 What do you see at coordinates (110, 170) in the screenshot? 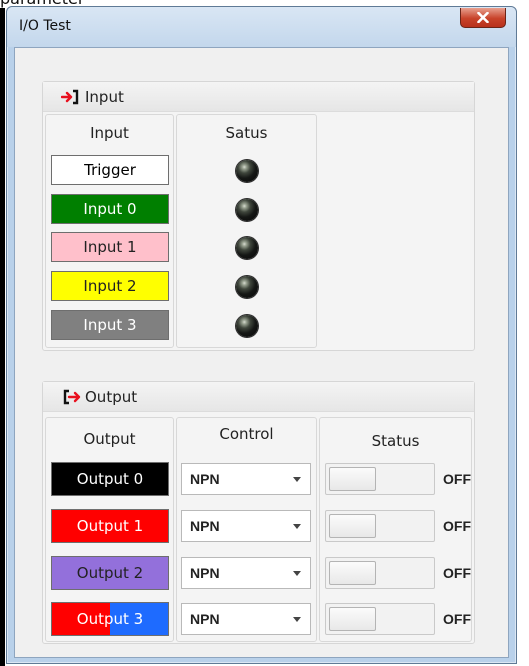
I see `input-trigger-label: Trigger` at bounding box center [110, 170].